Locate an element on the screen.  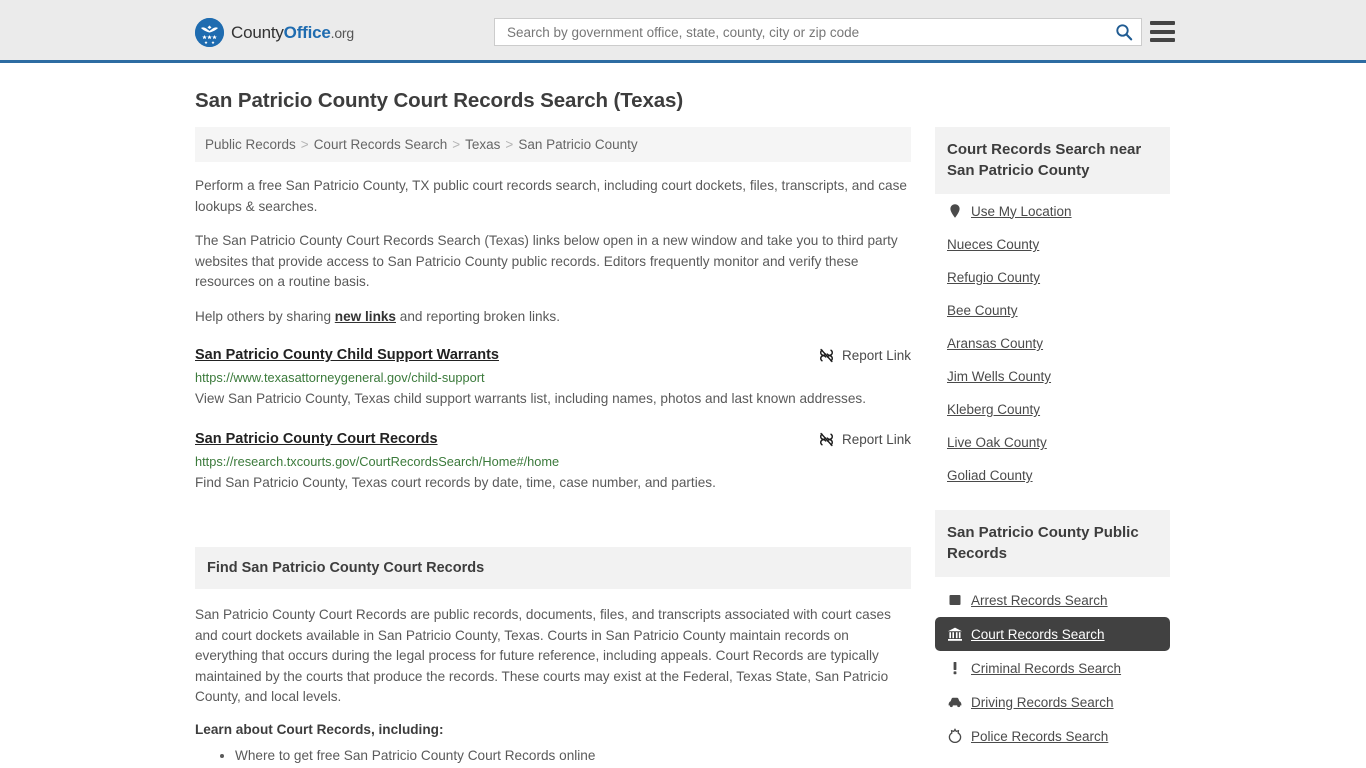
sidebar-item-live-oak-county: Live Oak County is located at coordinates (1052, 442).